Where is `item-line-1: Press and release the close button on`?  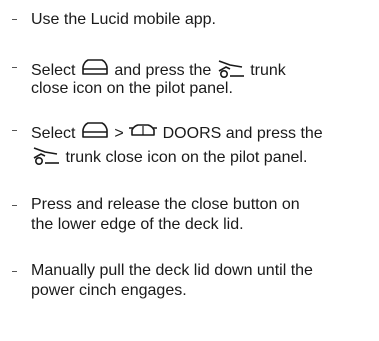
item-line-1: Press and release the close button on is located at coordinates (165, 204).